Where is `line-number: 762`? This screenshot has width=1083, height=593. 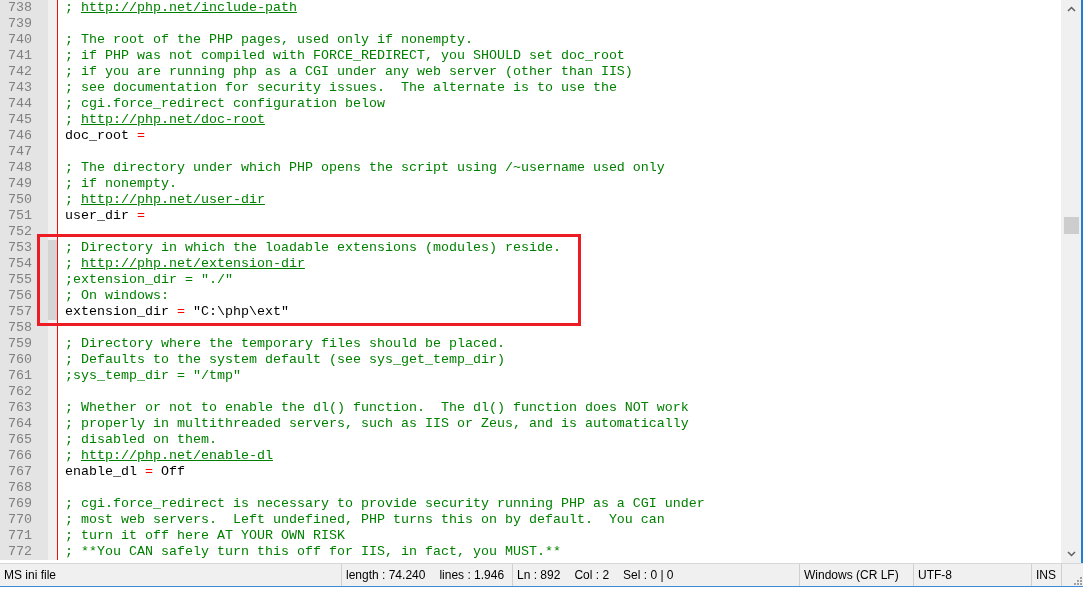
line-number: 762 is located at coordinates (24, 392).